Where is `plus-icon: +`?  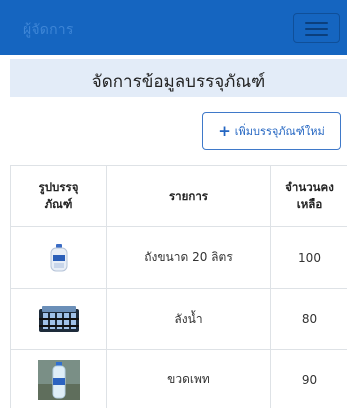
plus-icon: + is located at coordinates (224, 130).